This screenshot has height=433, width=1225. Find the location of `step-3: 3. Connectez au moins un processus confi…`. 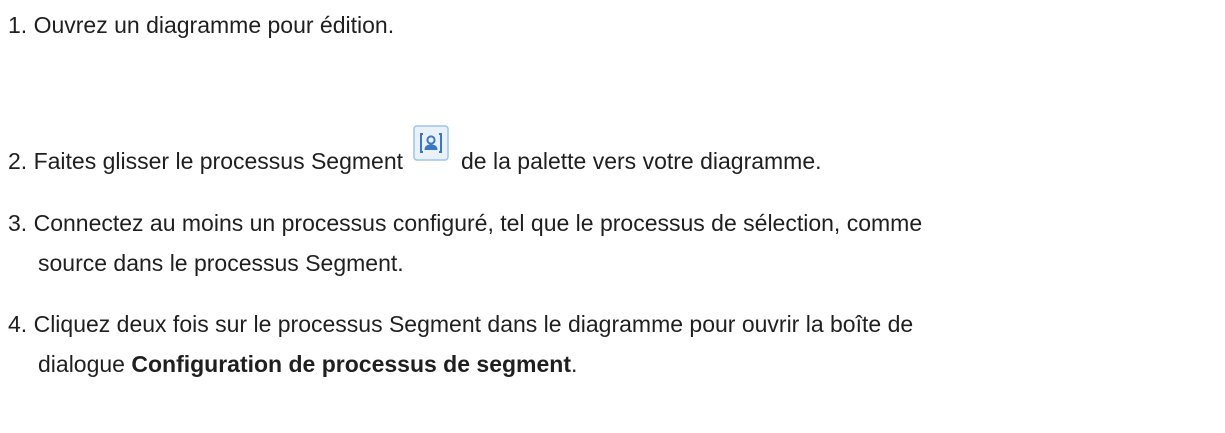

step-3: 3. Connectez au moins un processus confi… is located at coordinates (465, 223).